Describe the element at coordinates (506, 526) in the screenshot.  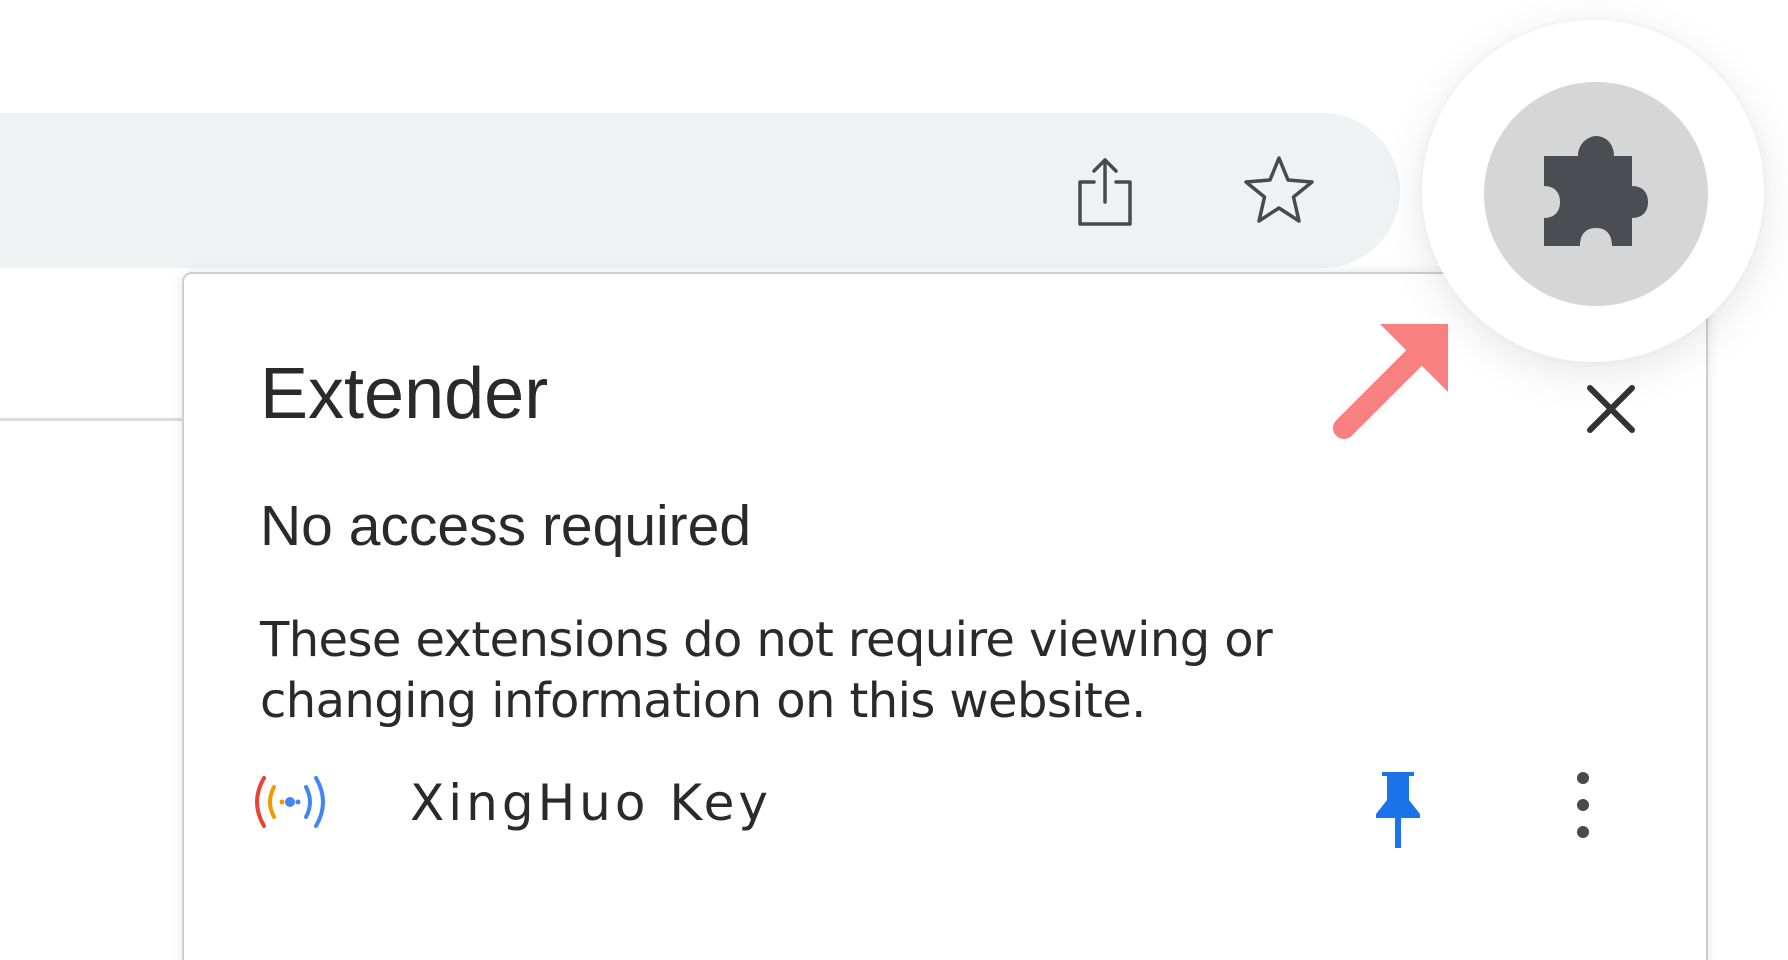
I see `section-heading: No access required` at that location.